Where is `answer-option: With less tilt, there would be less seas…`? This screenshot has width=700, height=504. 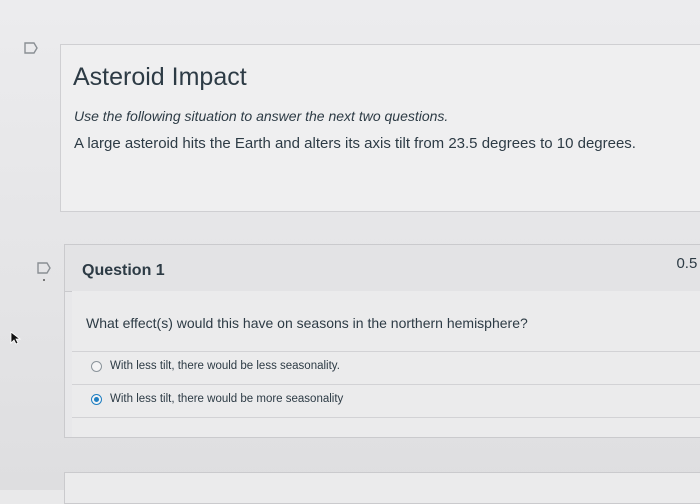 answer-option: With less tilt, there would be less seas… is located at coordinates (386, 368).